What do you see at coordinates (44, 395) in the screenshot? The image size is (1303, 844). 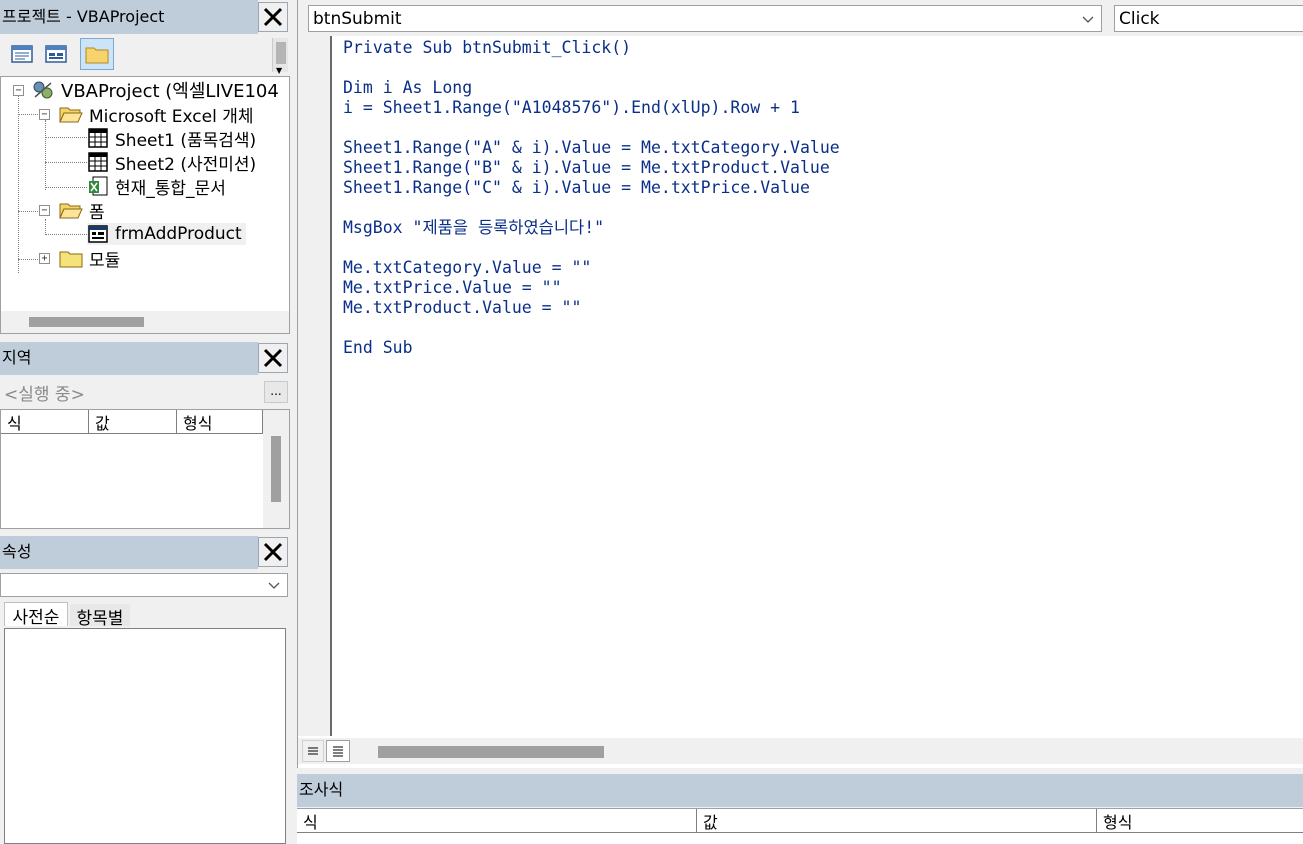 I see `locals-running-label: <실행 중>` at bounding box center [44, 395].